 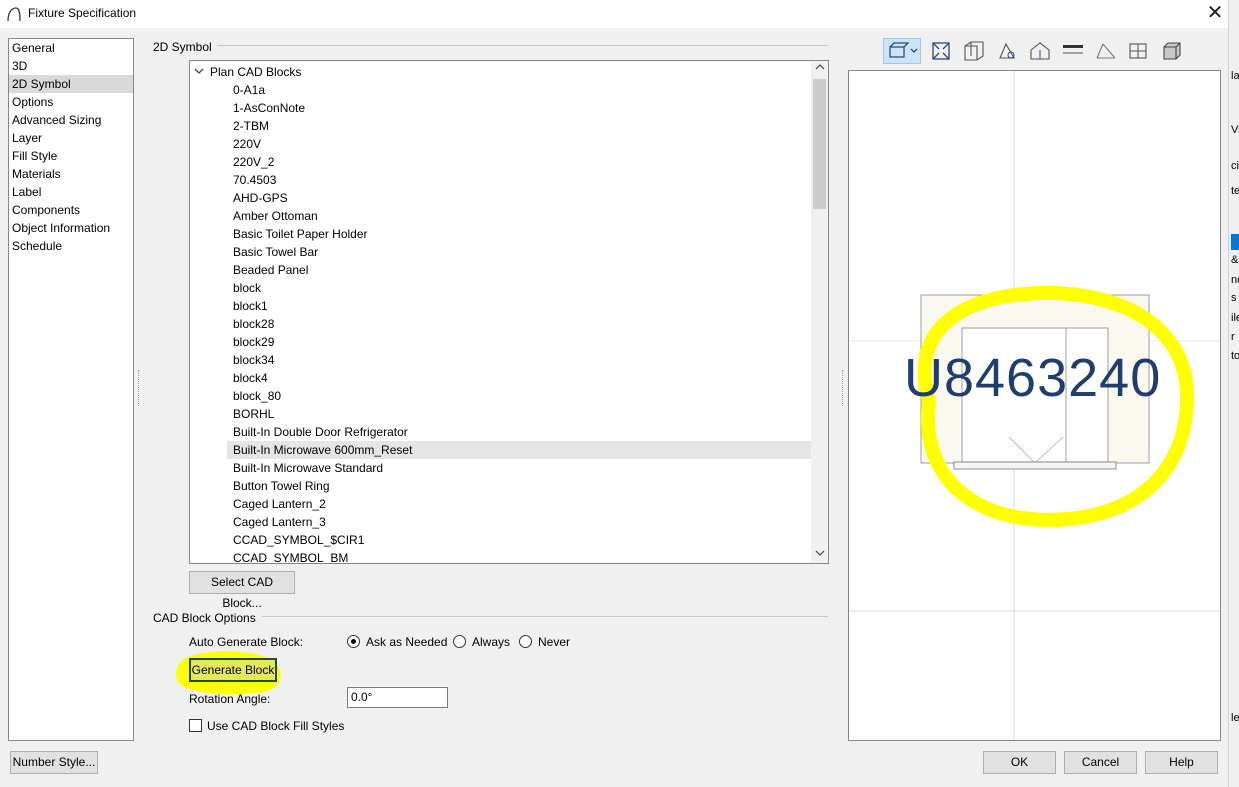 I want to click on title-bar: Fixture Specification ✕, so click(x=614, y=14).